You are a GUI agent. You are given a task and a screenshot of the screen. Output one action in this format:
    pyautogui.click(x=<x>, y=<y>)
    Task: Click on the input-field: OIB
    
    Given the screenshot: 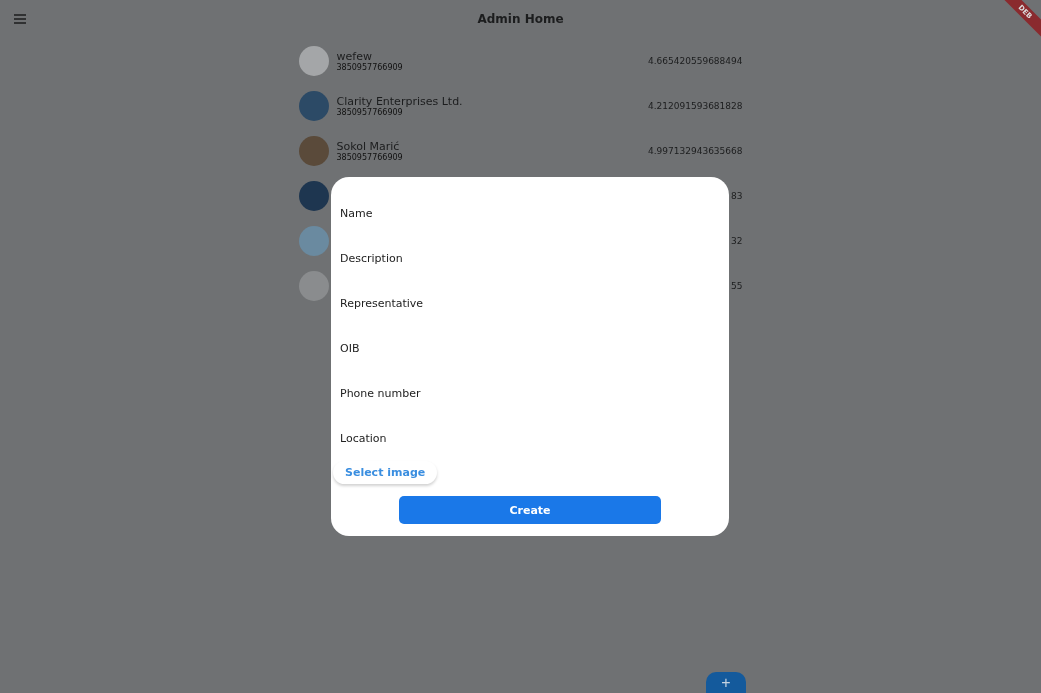 What is the action you would take?
    pyautogui.click(x=530, y=348)
    